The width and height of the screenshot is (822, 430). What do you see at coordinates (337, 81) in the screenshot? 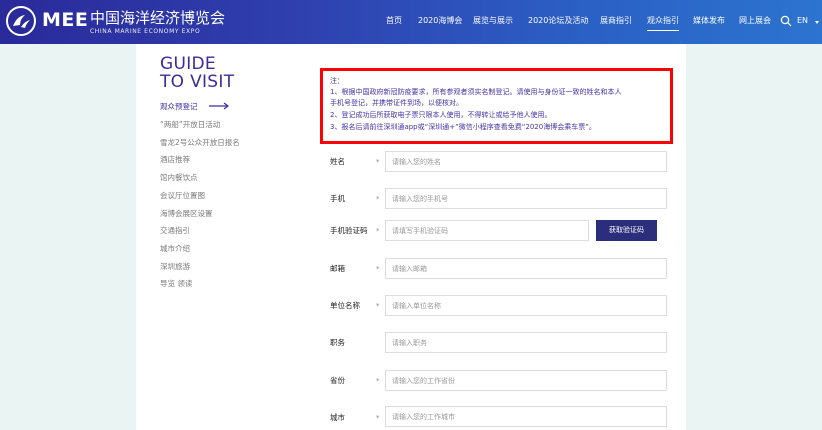
I see `notice-heading: 注：` at bounding box center [337, 81].